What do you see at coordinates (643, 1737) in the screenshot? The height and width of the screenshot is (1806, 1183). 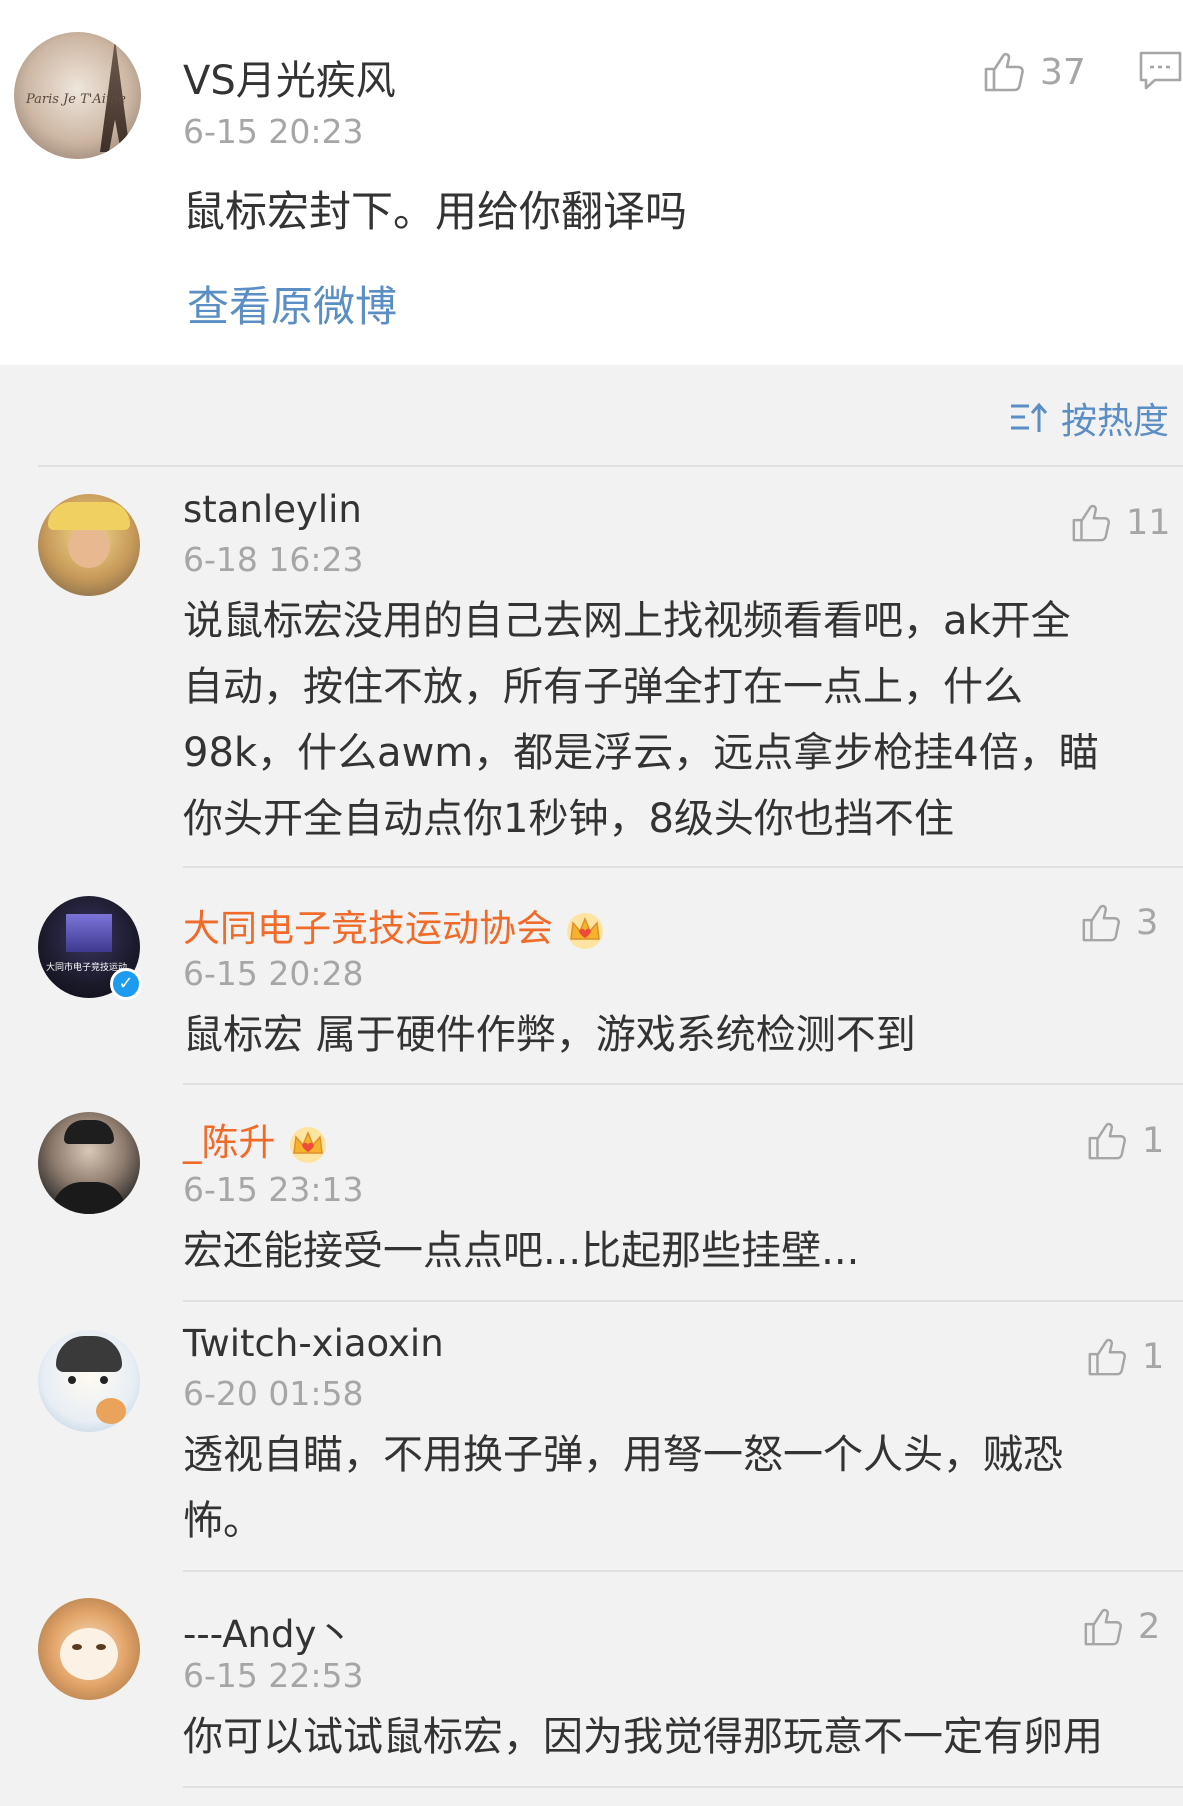 I see `comment-text-line: 你可以试试鼠标宏，因为我觉得那玩意不一定有卵用` at bounding box center [643, 1737].